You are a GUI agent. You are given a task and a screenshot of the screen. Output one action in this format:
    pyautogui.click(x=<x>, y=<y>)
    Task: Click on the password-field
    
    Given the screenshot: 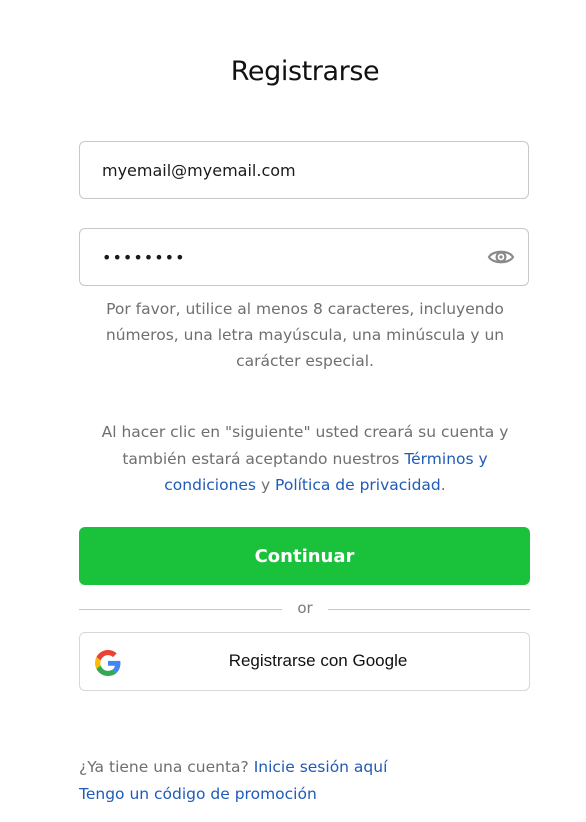 What is the action you would take?
    pyautogui.click(x=304, y=257)
    